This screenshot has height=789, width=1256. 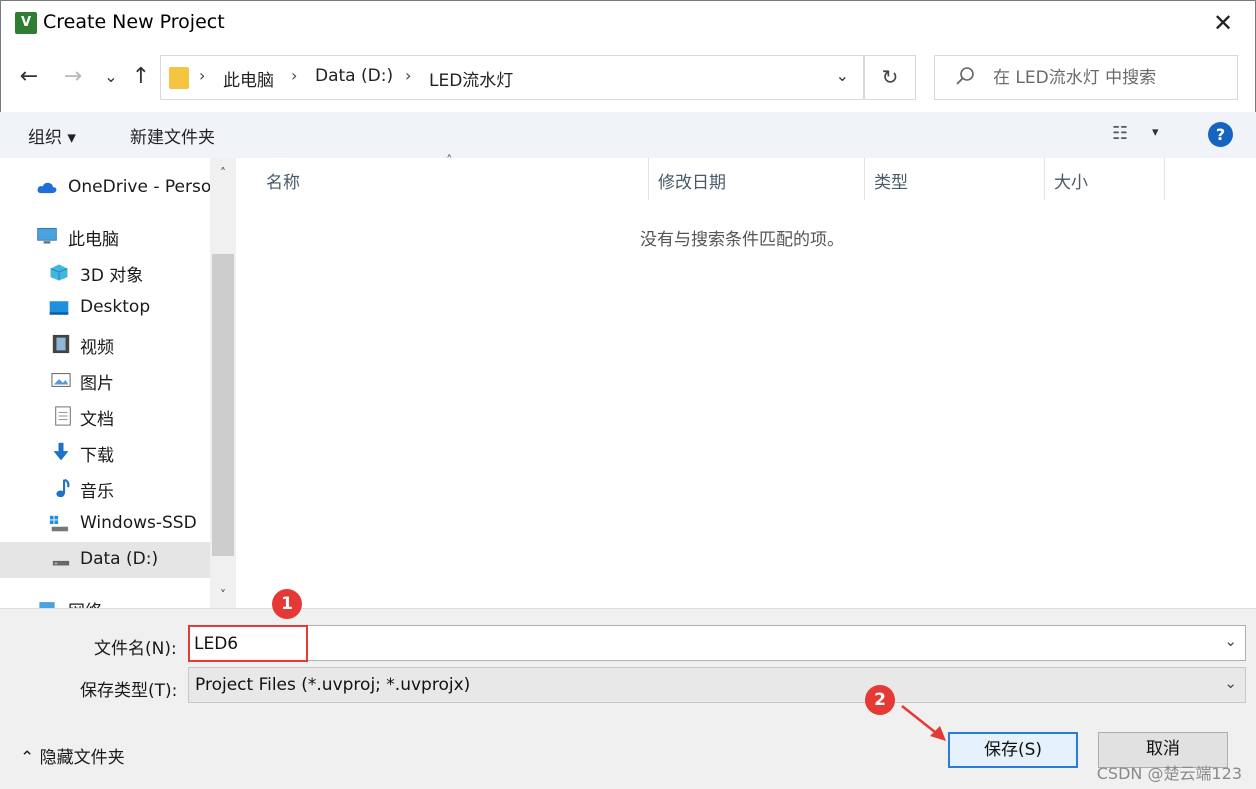 I want to click on column-header-size: 大小, so click(x=1071, y=180).